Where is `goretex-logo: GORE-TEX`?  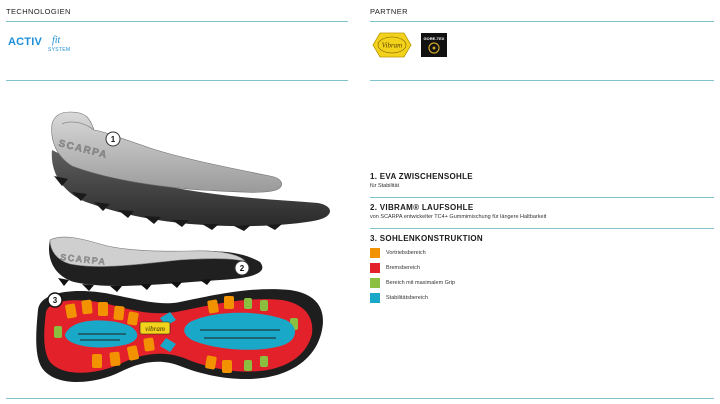
goretex-logo: GORE-TEX is located at coordinates (434, 45).